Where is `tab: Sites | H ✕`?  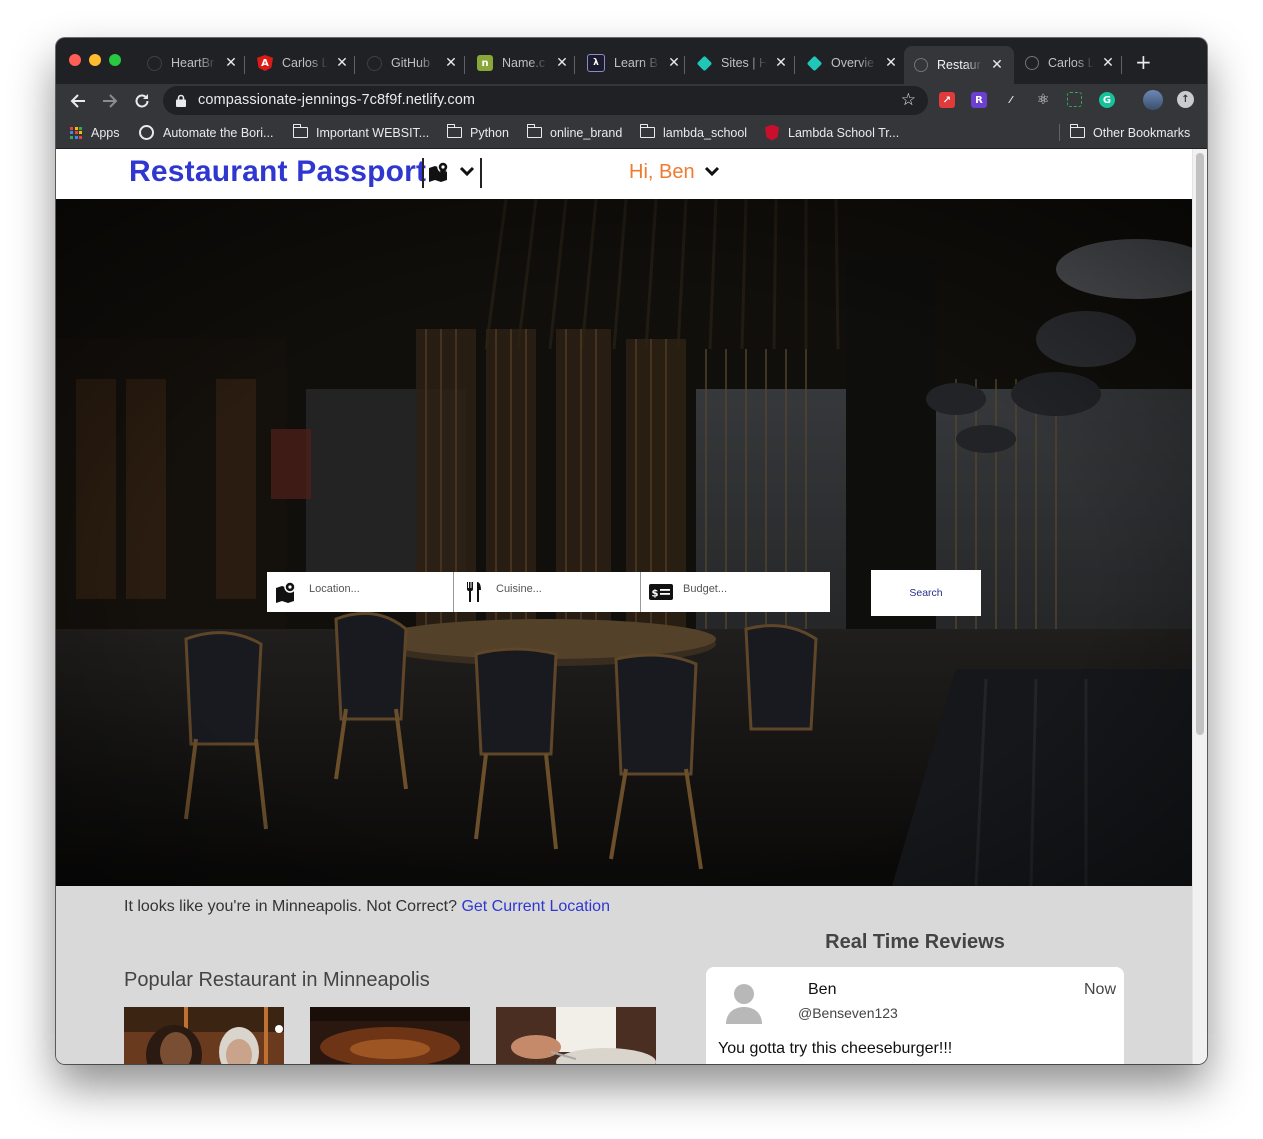
tab: Sites | H ✕ is located at coordinates (740, 63).